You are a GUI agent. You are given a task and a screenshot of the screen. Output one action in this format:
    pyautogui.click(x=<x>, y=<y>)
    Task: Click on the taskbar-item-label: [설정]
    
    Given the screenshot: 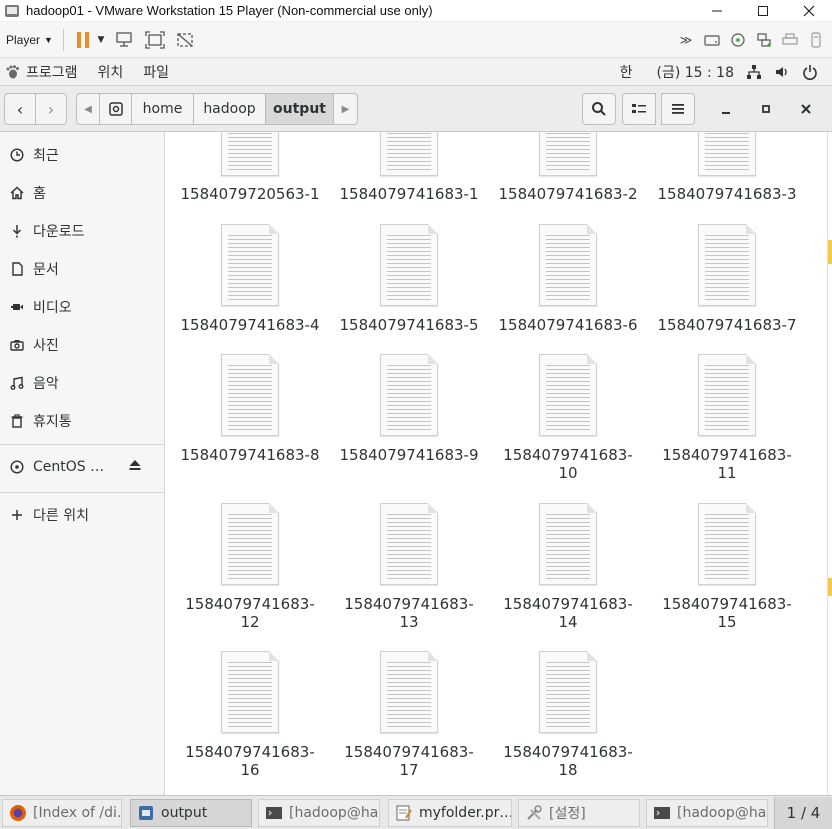 What is the action you would take?
    pyautogui.click(x=567, y=814)
    